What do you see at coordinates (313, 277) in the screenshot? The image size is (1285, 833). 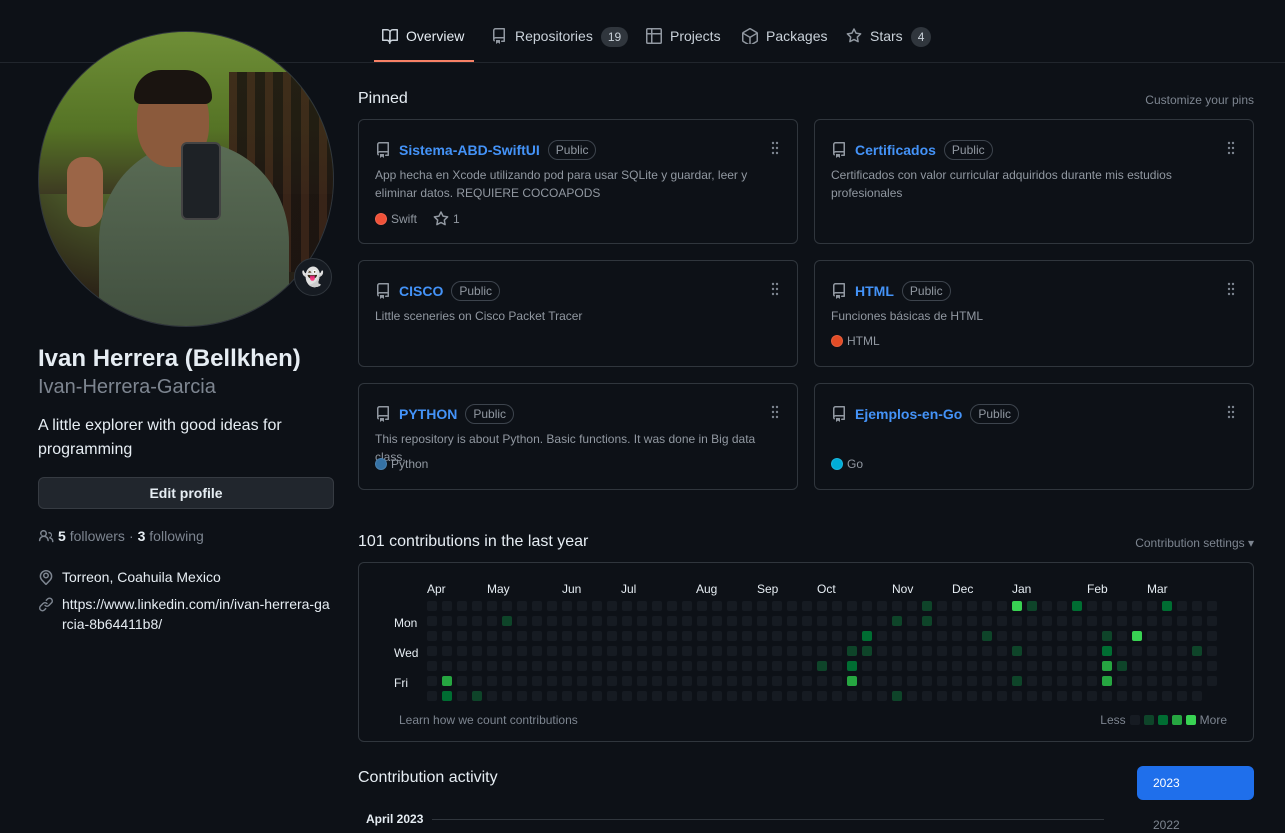 I see `status-emoji-button: 👻` at bounding box center [313, 277].